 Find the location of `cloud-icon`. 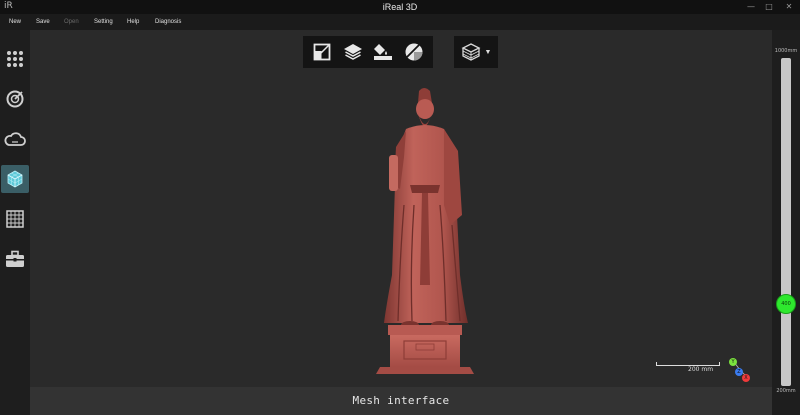

cloud-icon is located at coordinates (15, 139).